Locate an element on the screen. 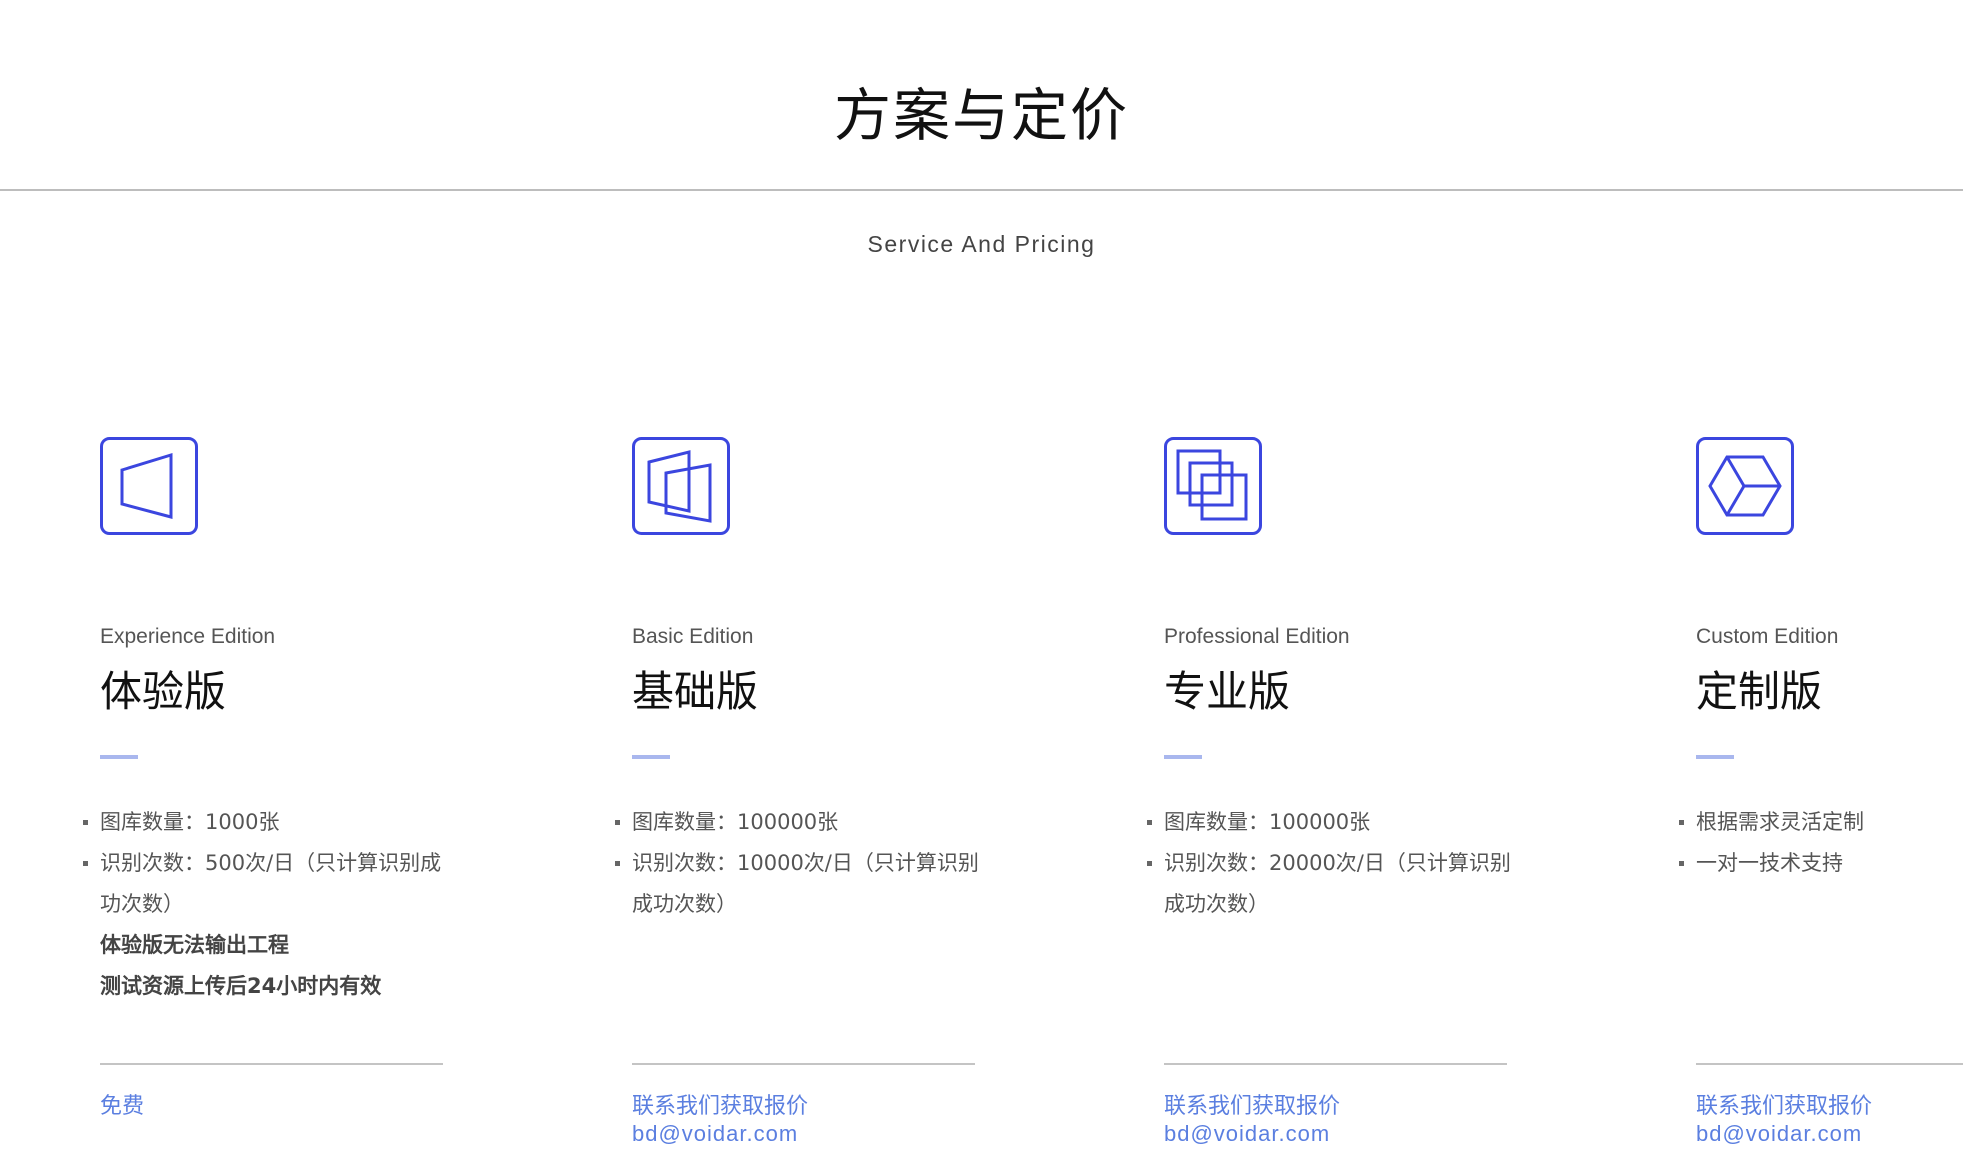  cube-icon is located at coordinates (1745, 486).